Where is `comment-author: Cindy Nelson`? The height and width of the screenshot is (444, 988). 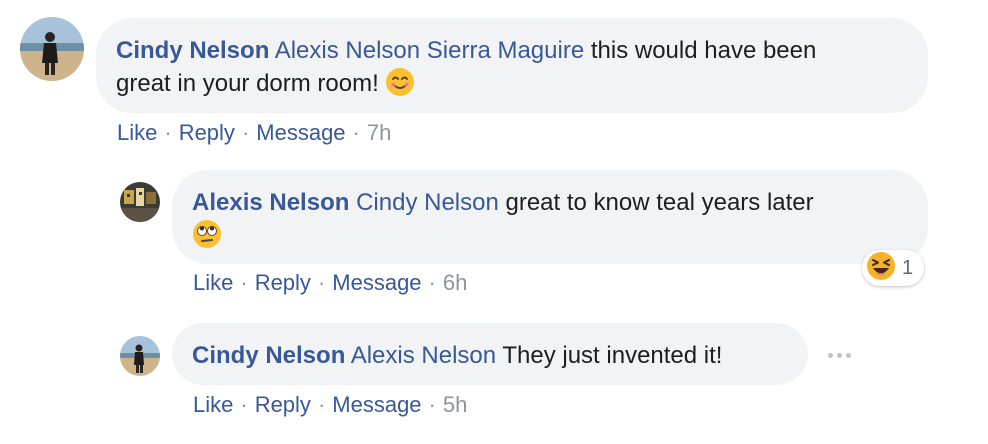 comment-author: Cindy Nelson is located at coordinates (268, 355).